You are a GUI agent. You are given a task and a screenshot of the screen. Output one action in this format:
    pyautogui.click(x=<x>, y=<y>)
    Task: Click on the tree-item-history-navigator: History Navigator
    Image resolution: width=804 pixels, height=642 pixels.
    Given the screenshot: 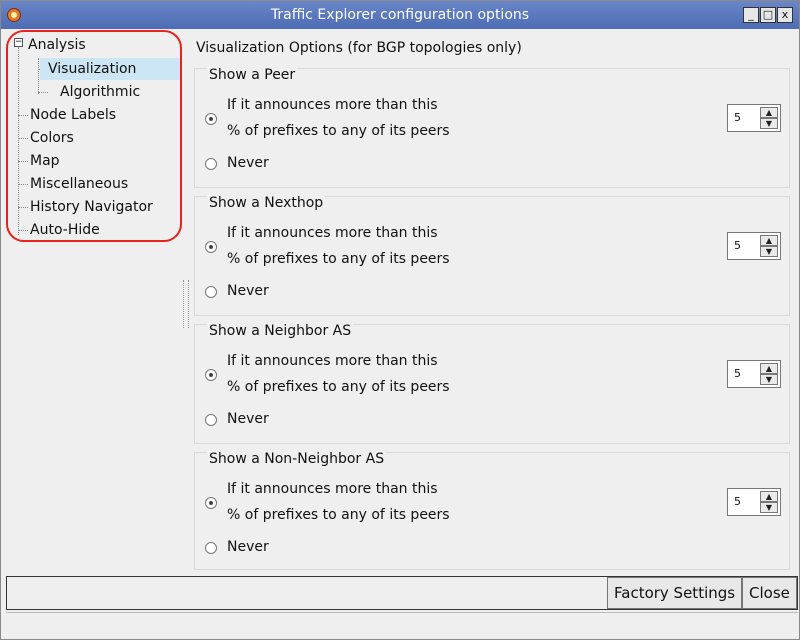 What is the action you would take?
    pyautogui.click(x=91, y=207)
    